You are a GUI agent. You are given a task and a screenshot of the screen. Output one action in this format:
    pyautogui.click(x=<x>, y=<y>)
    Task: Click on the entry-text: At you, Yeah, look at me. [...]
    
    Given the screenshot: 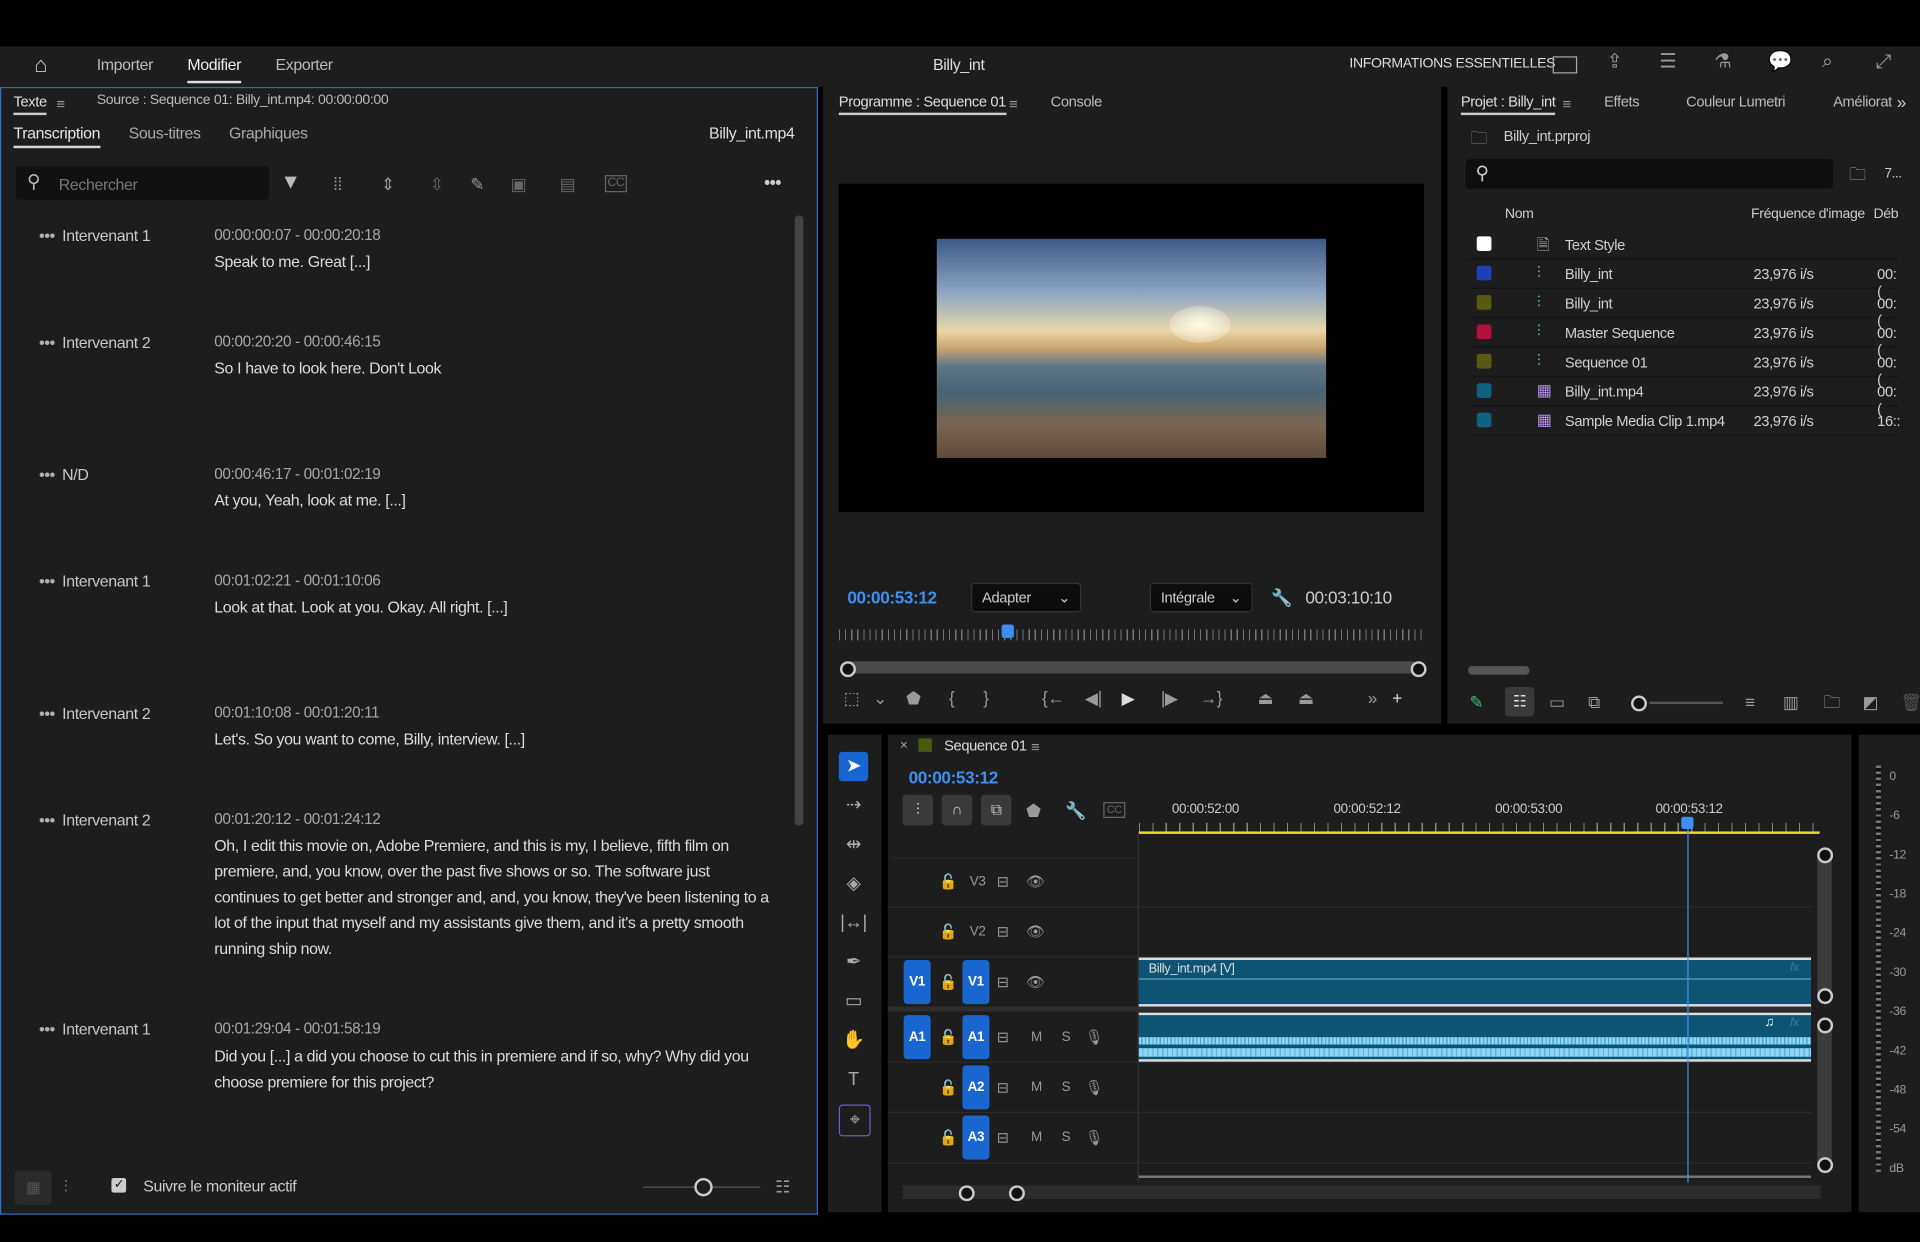 What is the action you would take?
    pyautogui.click(x=495, y=500)
    